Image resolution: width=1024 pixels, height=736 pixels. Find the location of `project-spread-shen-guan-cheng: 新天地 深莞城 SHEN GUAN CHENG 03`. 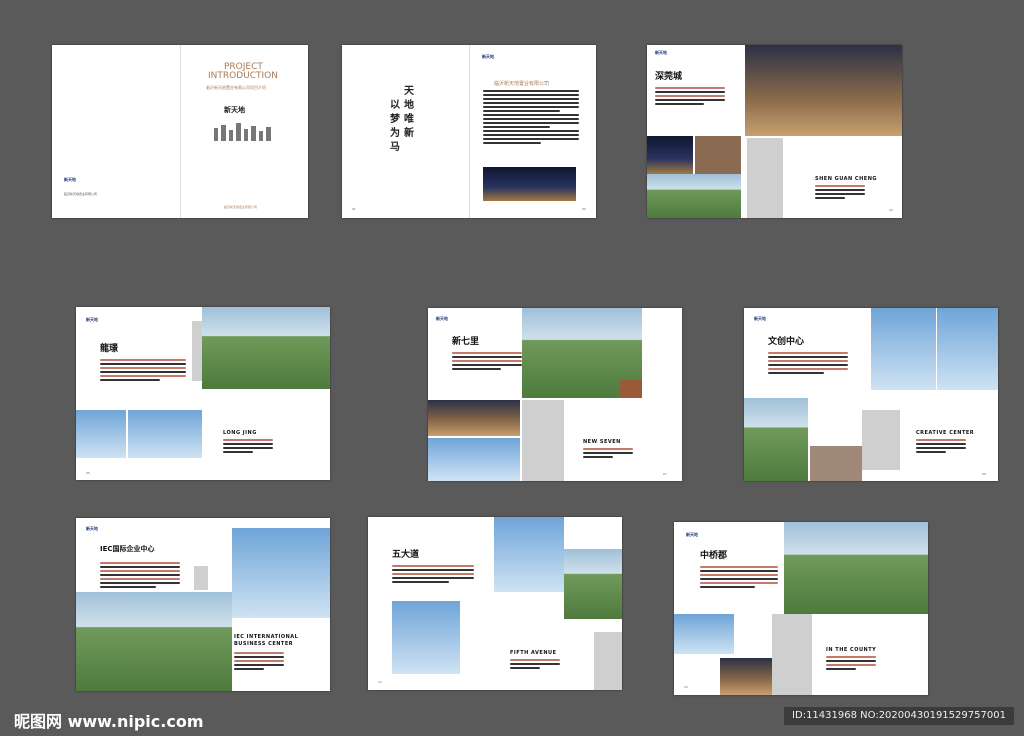

project-spread-shen-guan-cheng: 新天地 深莞城 SHEN GUAN CHENG 03 is located at coordinates (774, 131).